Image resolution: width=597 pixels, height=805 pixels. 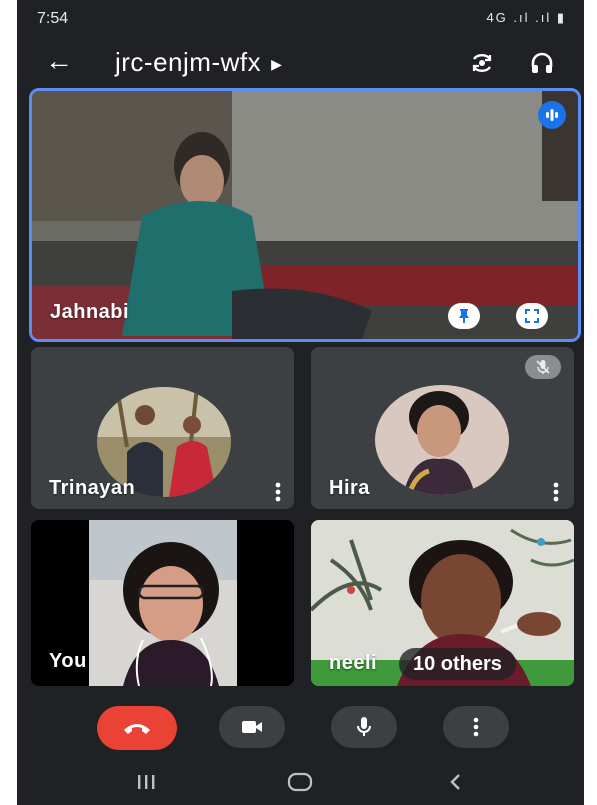 What do you see at coordinates (542, 63) in the screenshot?
I see `headphones-icon` at bounding box center [542, 63].